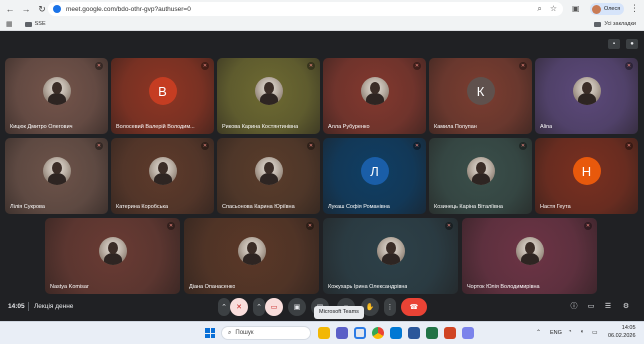 This screenshot has height=344, width=644. What do you see at coordinates (9, 24) in the screenshot?
I see `apps-grid-icon: ▦` at bounding box center [9, 24].